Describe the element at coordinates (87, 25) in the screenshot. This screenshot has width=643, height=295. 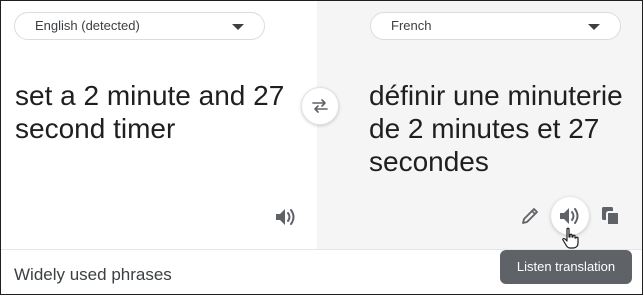
I see `source-language-label: English (detected)` at that location.